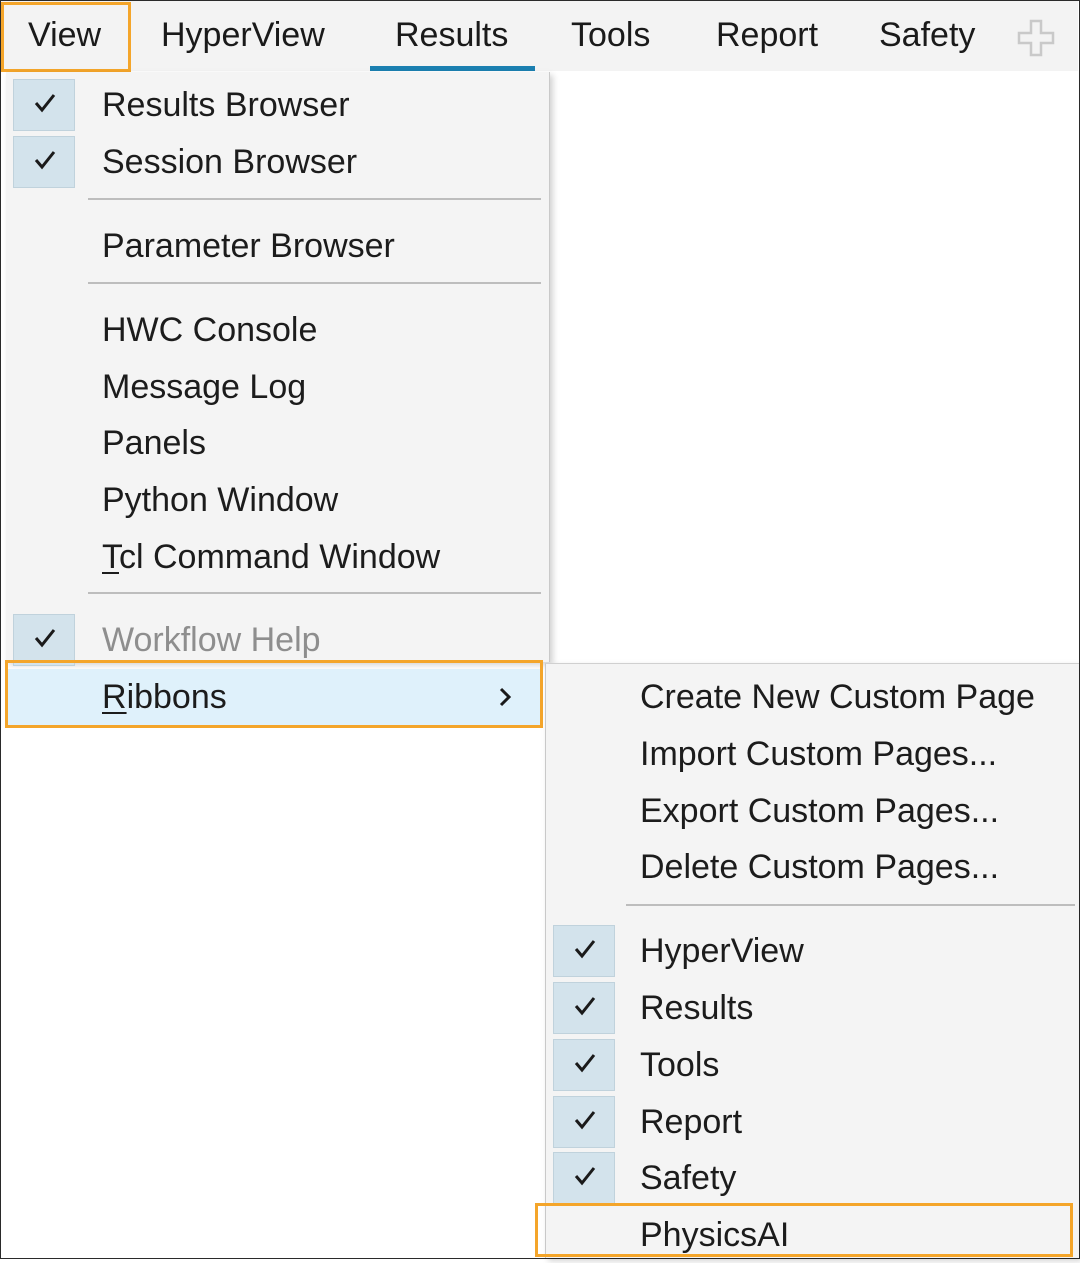 This screenshot has width=1080, height=1263. I want to click on tab-view: View, so click(64, 36).